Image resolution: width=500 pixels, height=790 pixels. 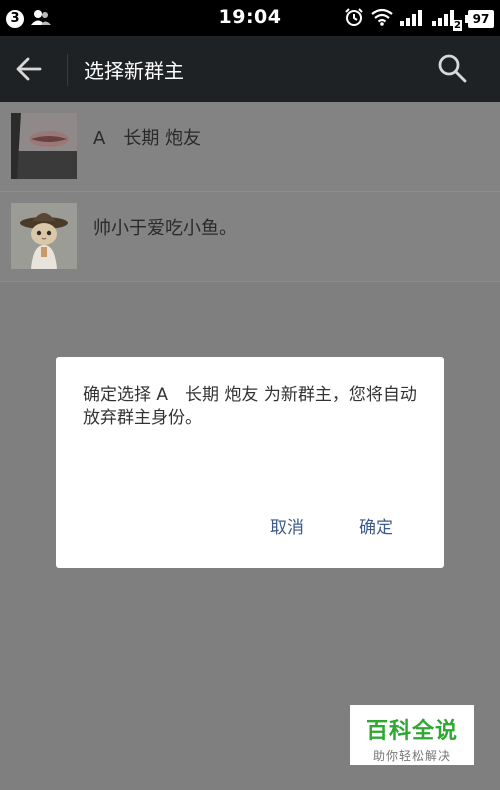 What do you see at coordinates (134, 71) in the screenshot?
I see `page-title: 选择新群主` at bounding box center [134, 71].